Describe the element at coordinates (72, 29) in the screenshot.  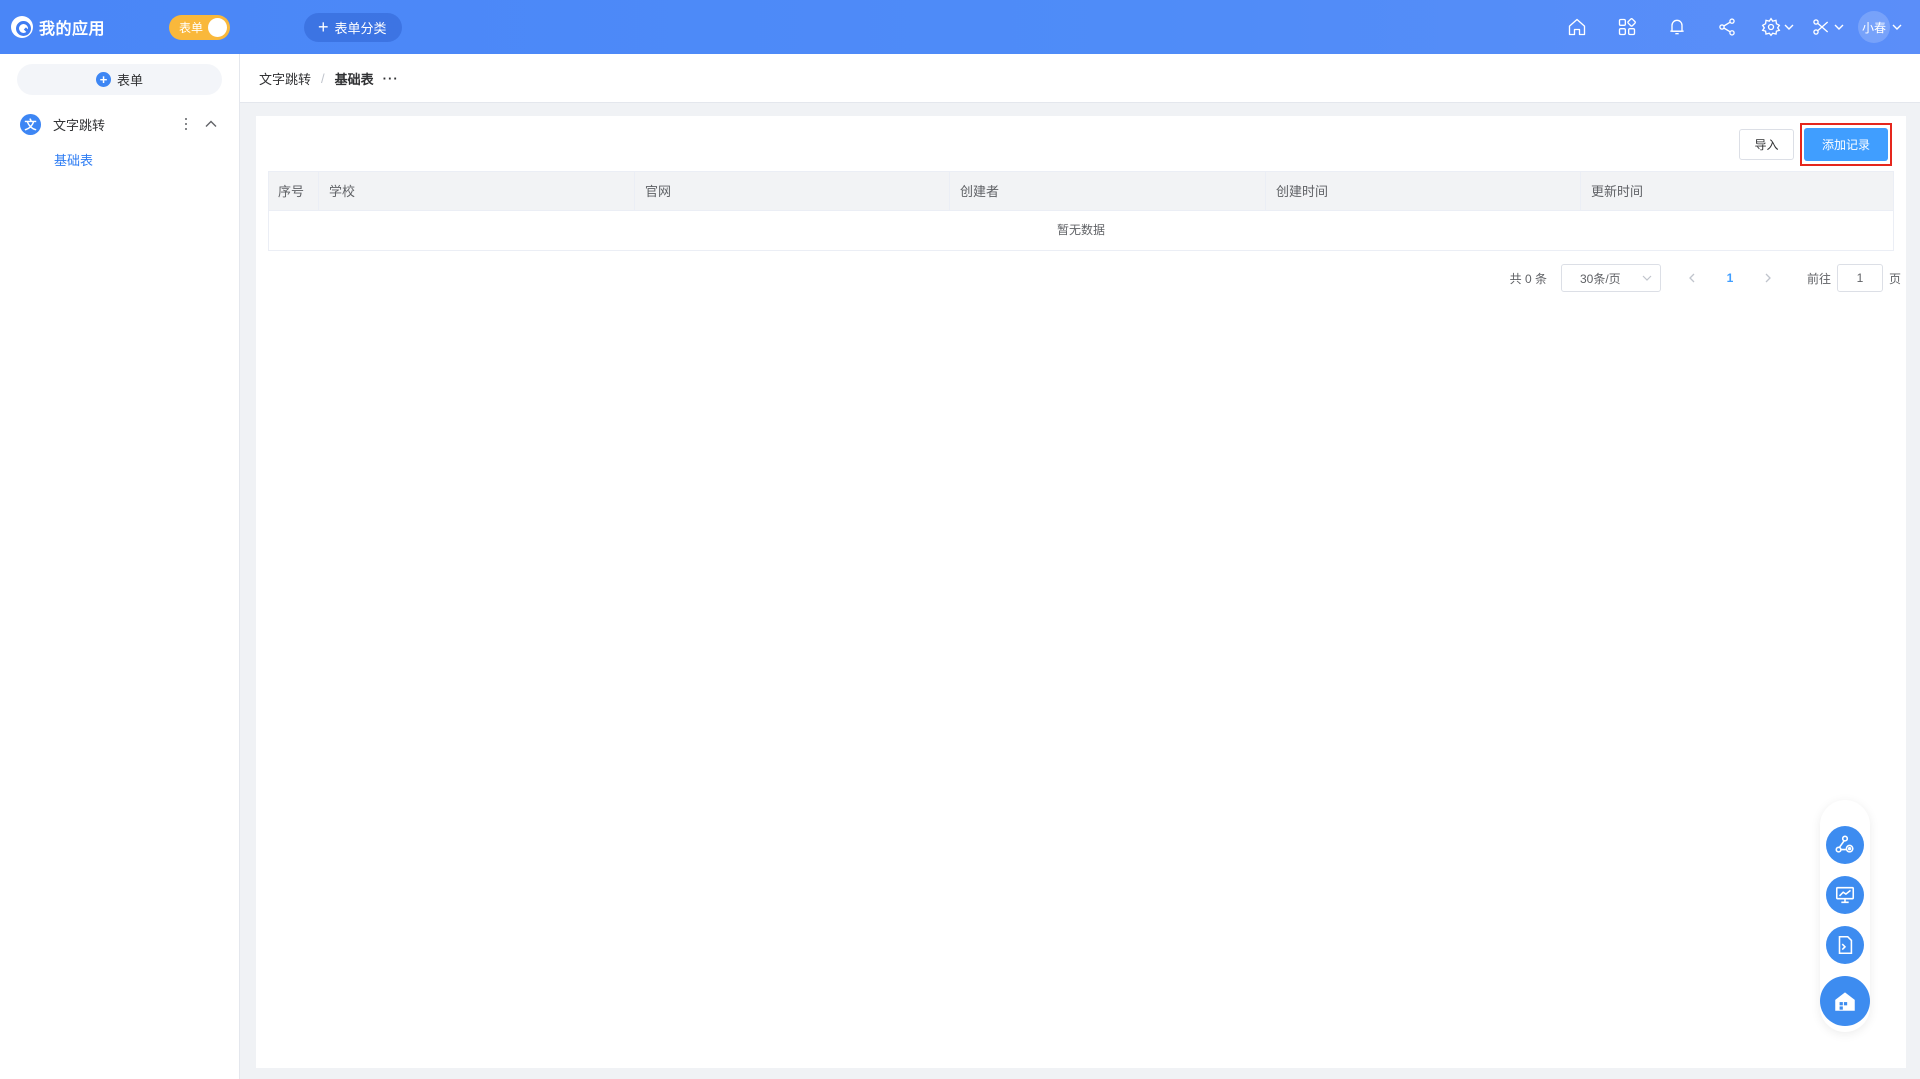
I see `app-title: 我的应用` at that location.